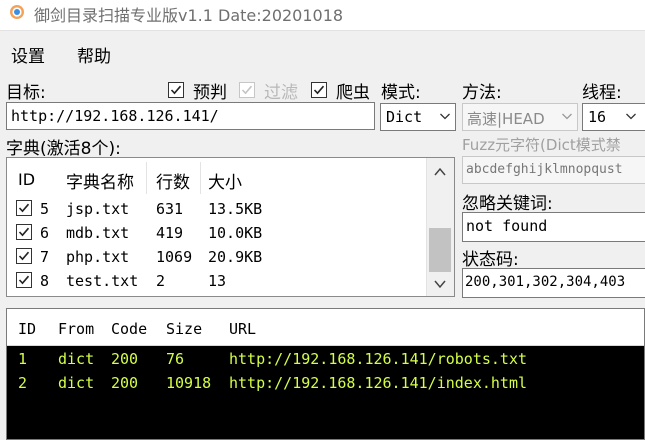  Describe the element at coordinates (45, 257) in the screenshot. I see `dict-row-id: 7` at that location.